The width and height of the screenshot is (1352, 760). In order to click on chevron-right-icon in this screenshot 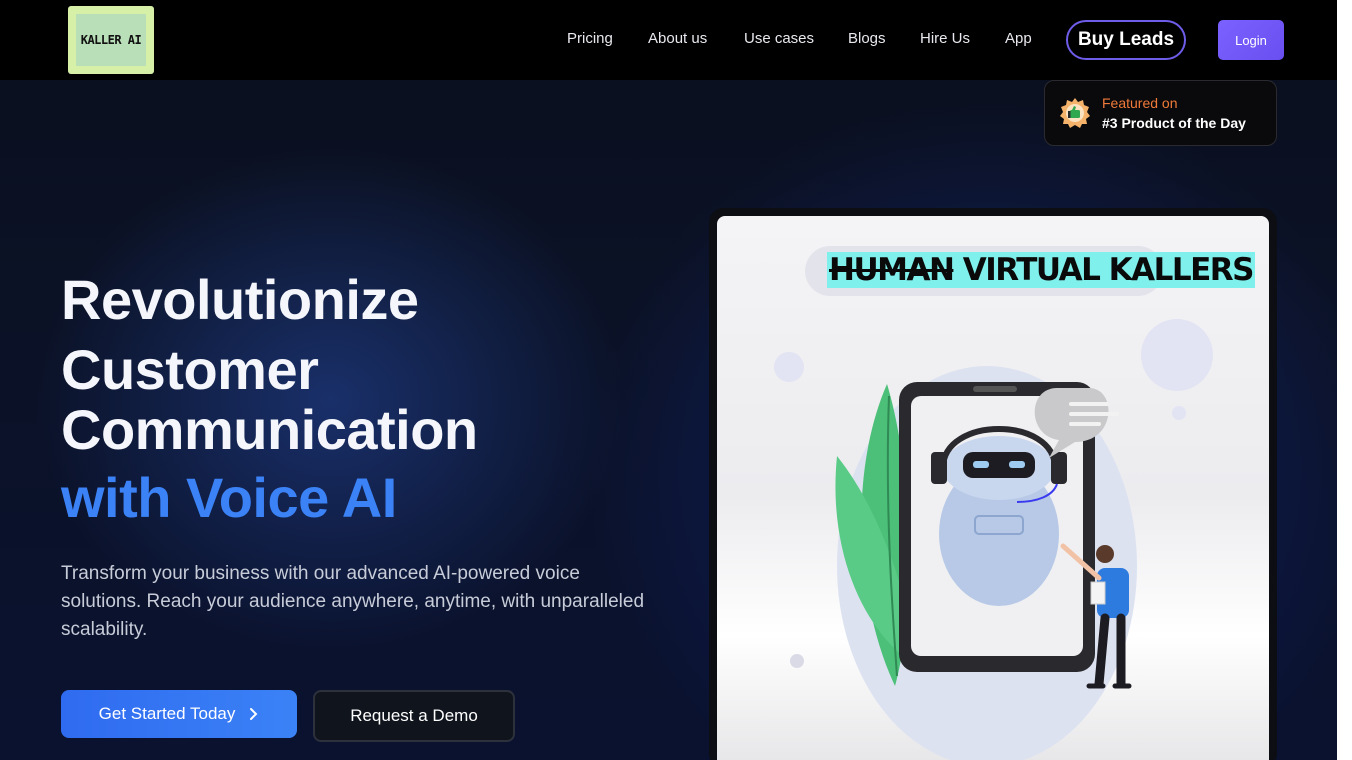, I will do `click(254, 714)`.